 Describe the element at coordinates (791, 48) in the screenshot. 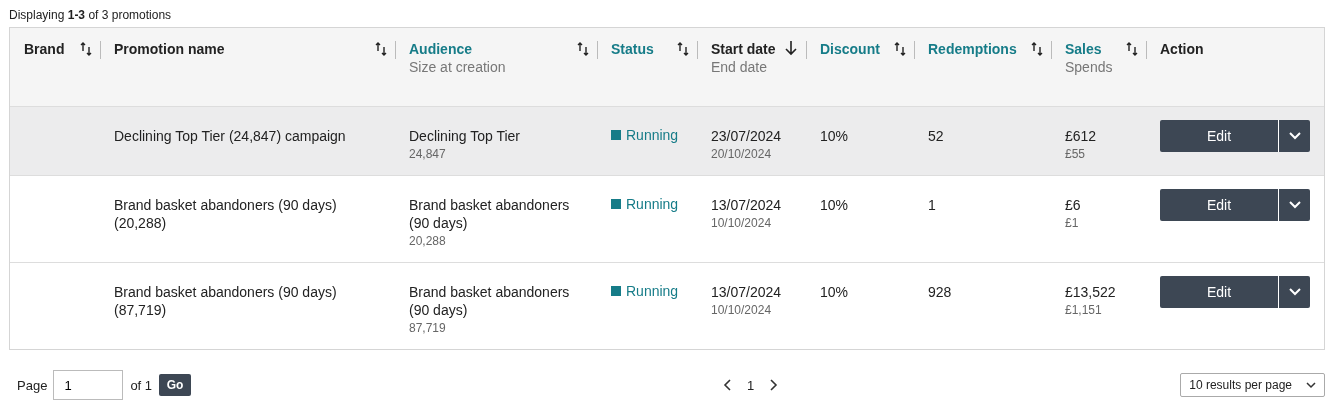

I see `sort-down-icon` at that location.